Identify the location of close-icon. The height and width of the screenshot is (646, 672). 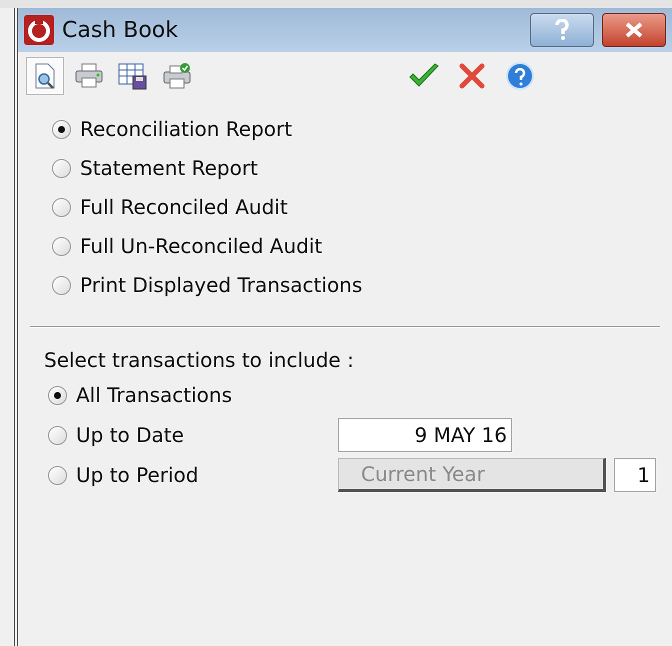
(634, 30).